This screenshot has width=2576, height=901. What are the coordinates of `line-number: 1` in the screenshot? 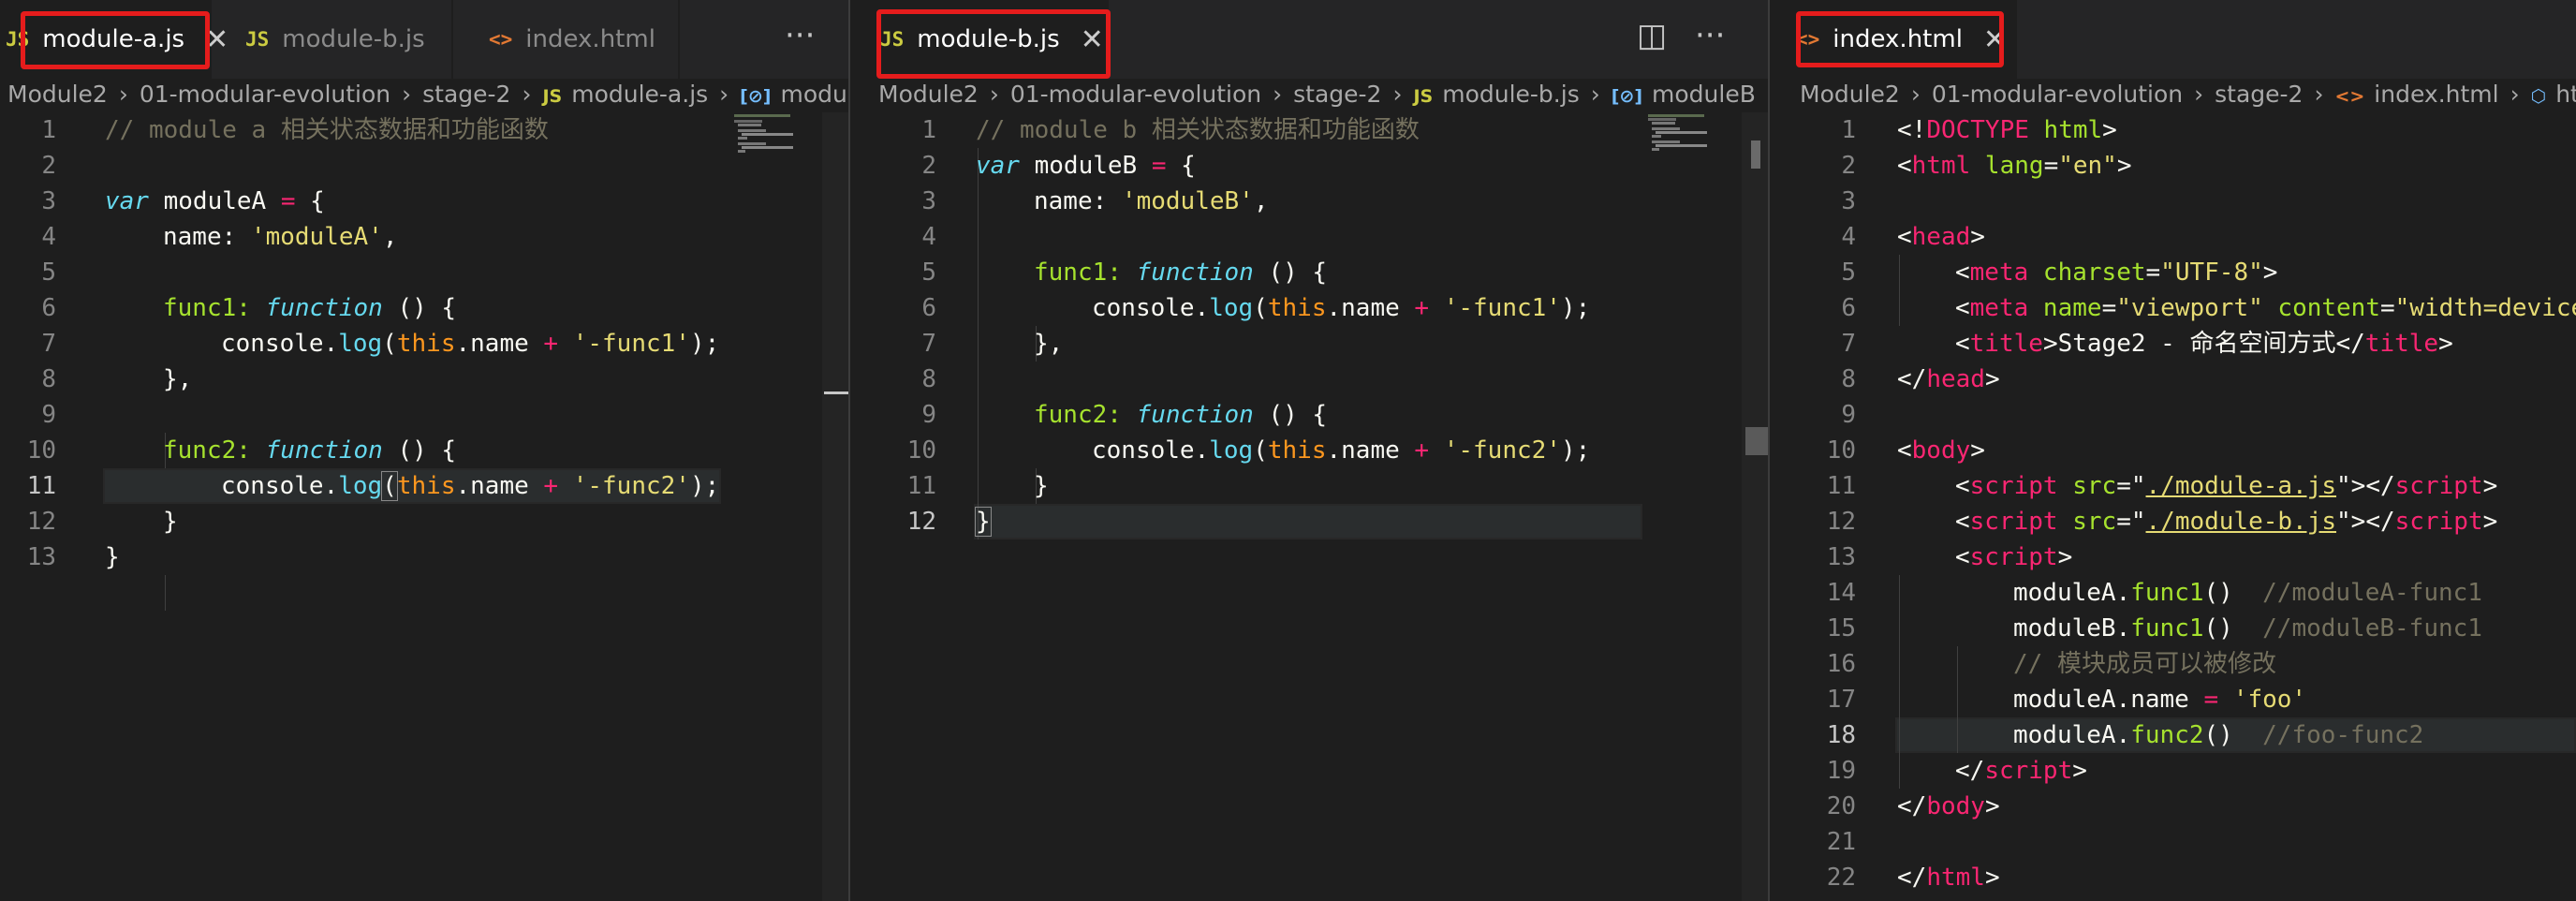 It's located at (1848, 130).